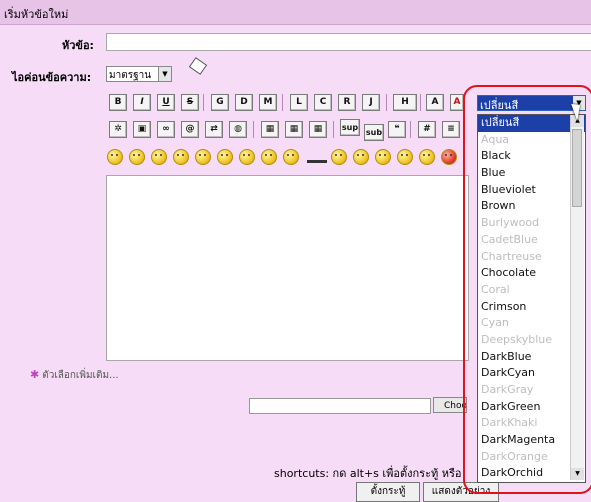  Describe the element at coordinates (577, 168) in the screenshot. I see `scrollbar-thumb` at that location.